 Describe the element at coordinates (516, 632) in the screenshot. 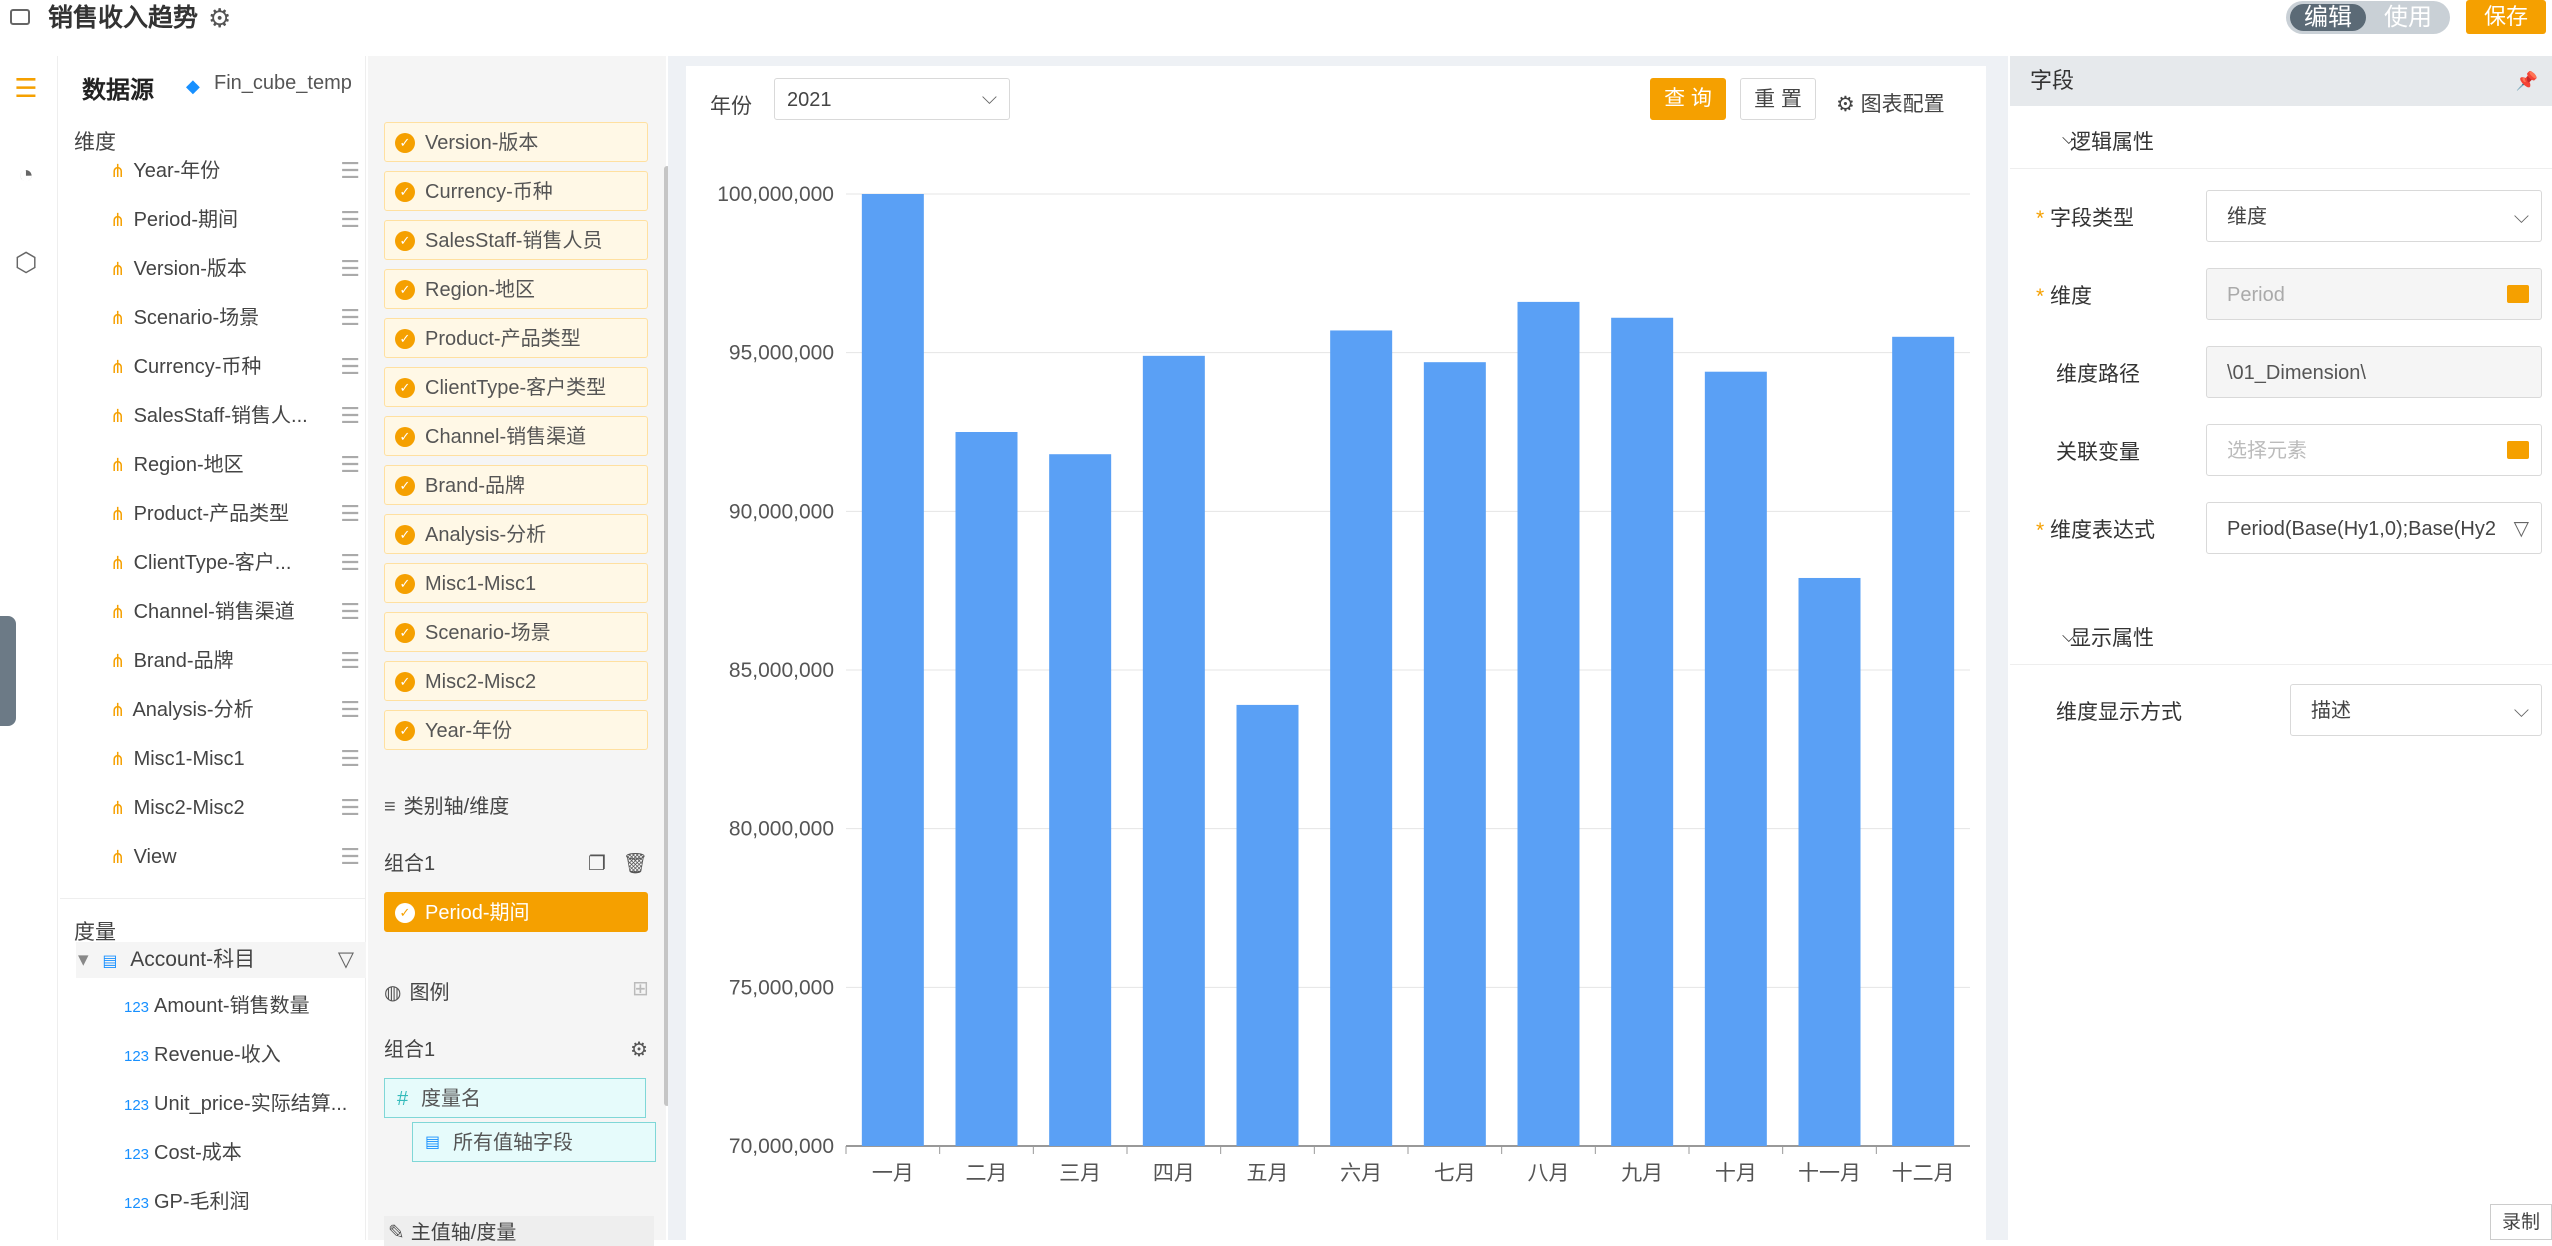

I see `filter-chip: ✓ Scenario-场景` at that location.